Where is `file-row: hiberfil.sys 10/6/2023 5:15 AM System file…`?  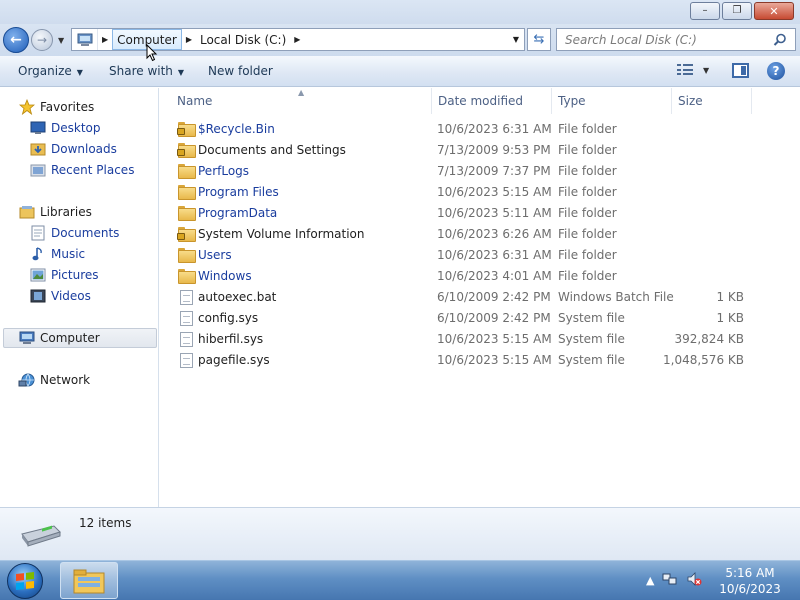 file-row: hiberfil.sys 10/6/2023 5:15 AM System file… is located at coordinates (480, 339).